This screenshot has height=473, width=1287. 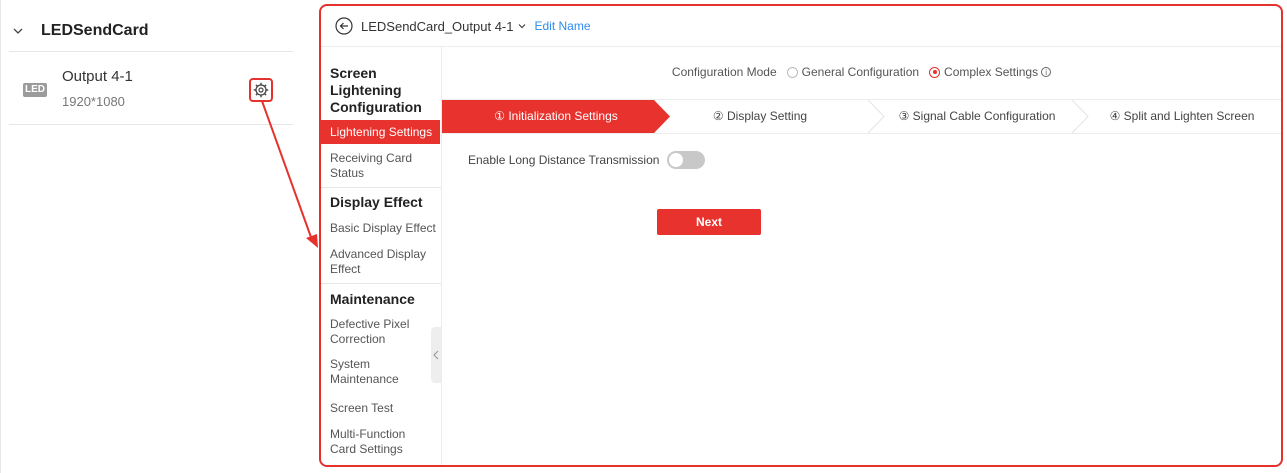 What do you see at coordinates (376, 90) in the screenshot?
I see `menu-section-screen: Screen Lightening Configuration` at bounding box center [376, 90].